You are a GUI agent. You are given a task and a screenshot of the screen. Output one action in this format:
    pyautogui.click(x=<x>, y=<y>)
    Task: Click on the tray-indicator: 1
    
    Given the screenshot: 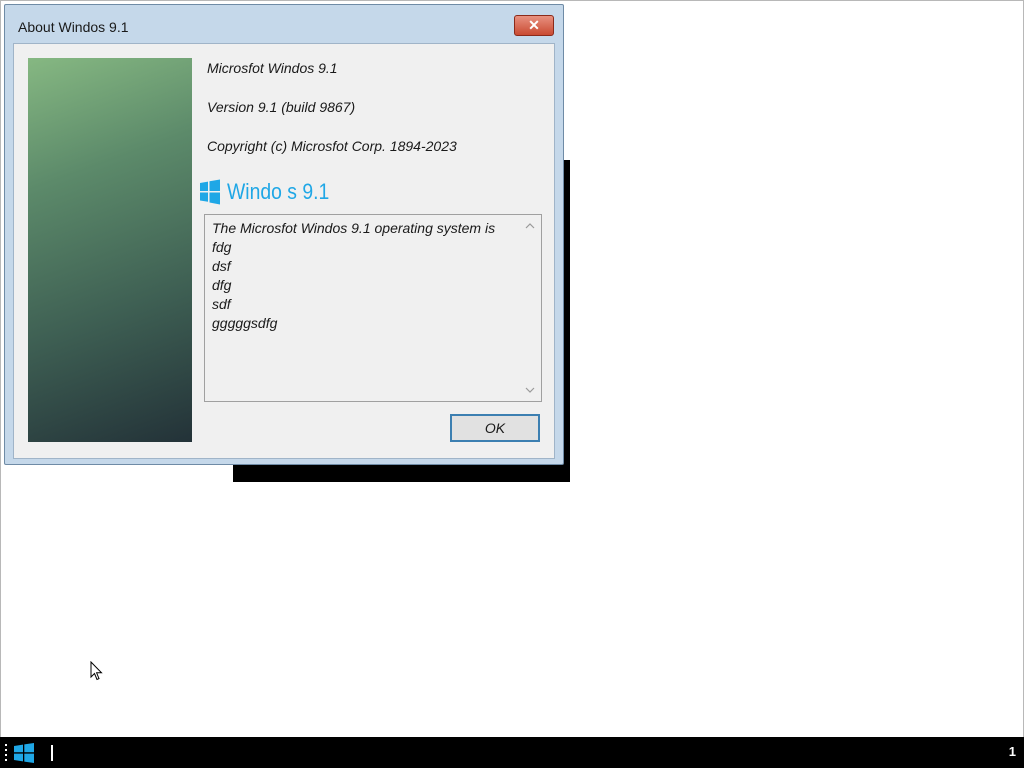 What is the action you would take?
    pyautogui.click(x=1012, y=751)
    